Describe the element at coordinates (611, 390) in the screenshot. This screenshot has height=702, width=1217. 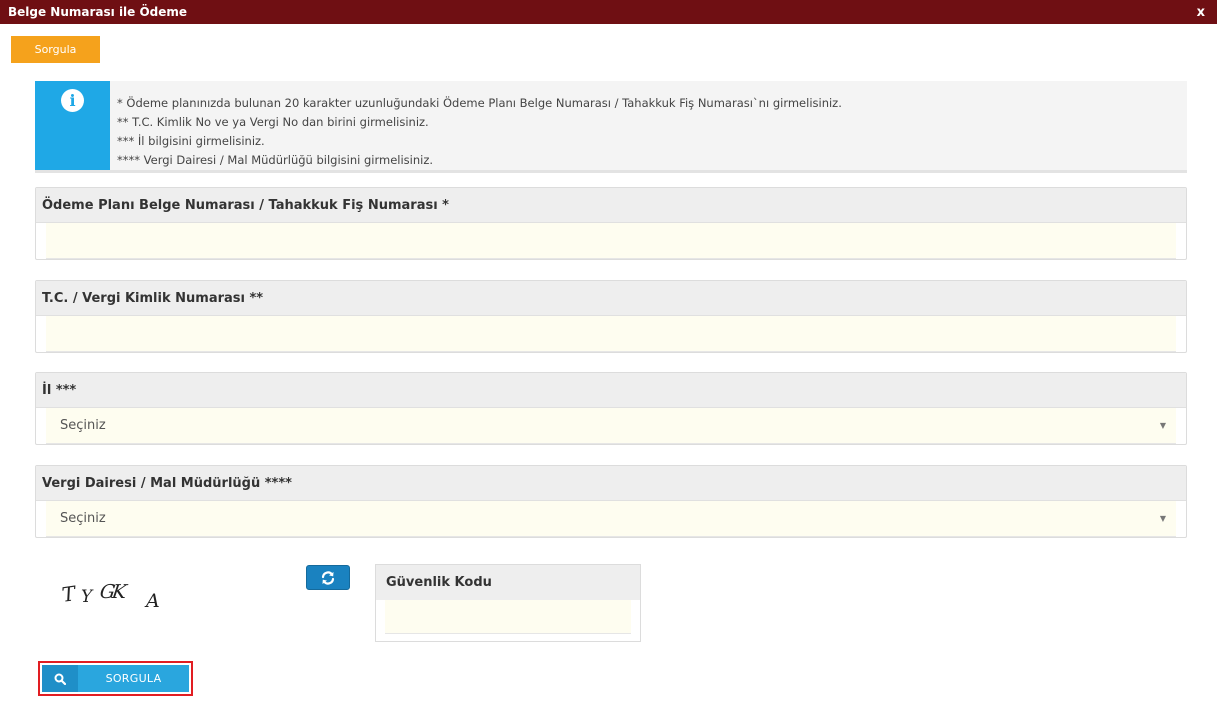
I see `il-label: İl ***` at that location.